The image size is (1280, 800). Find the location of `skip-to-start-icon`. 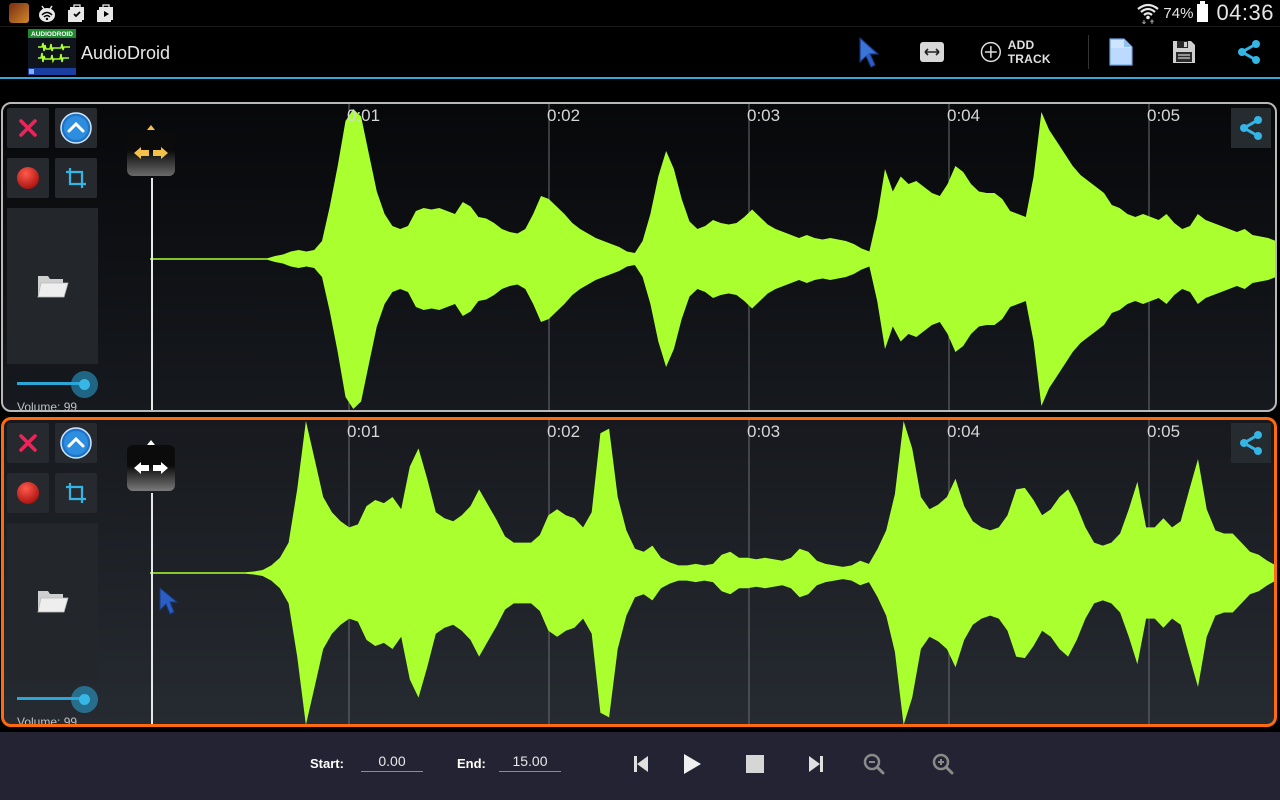

skip-to-start-icon is located at coordinates (641, 764).